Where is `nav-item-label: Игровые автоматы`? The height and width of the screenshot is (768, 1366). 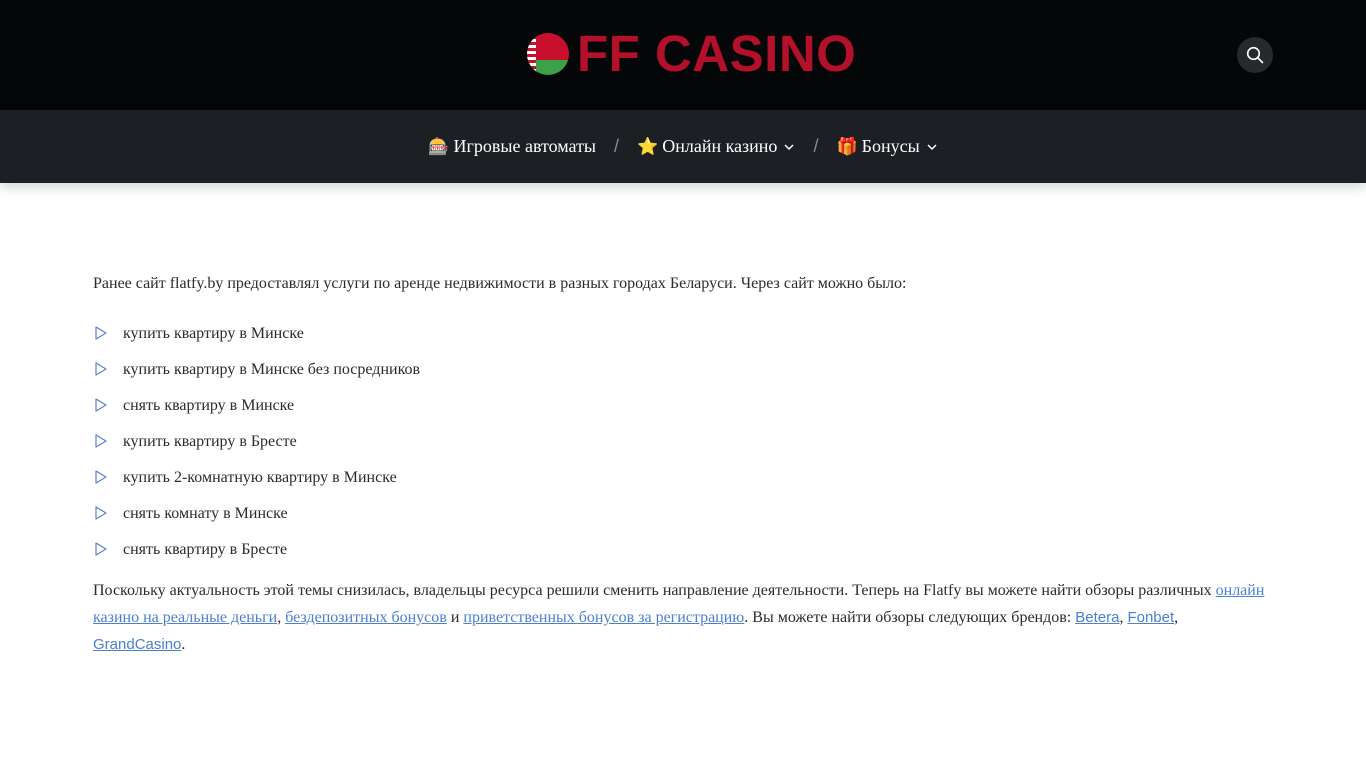
nav-item-label: Игровые автоматы is located at coordinates (525, 146).